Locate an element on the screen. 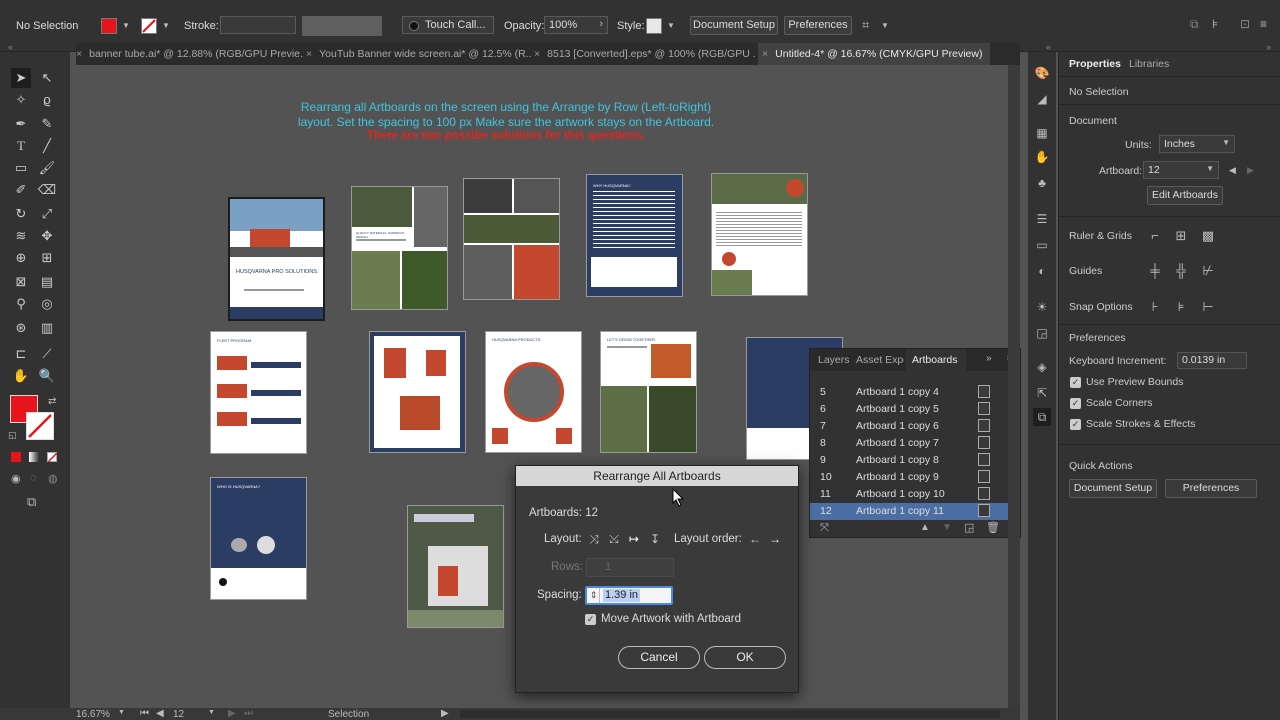 This screenshot has width=1280, height=720. snap-to-grid-icon: ⊧ is located at coordinates (1181, 307).